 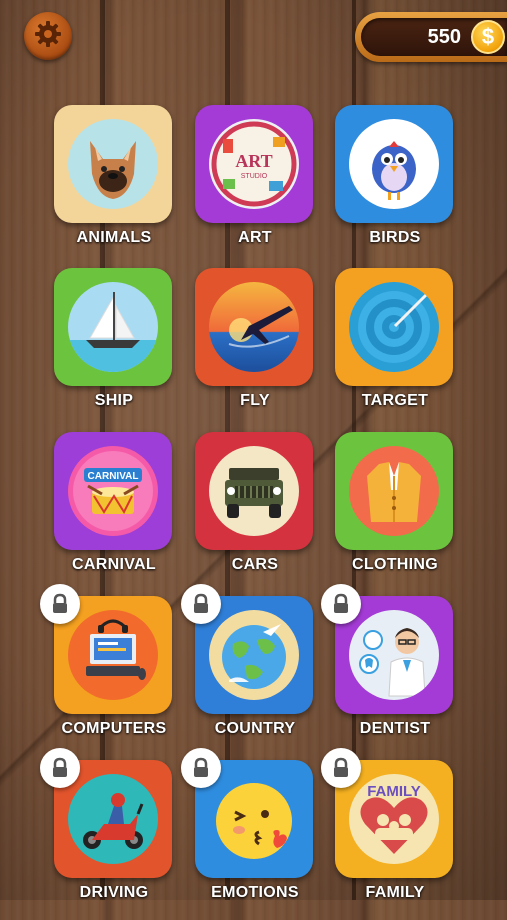 I want to click on svg-text: CARNIVAL, so click(x=113, y=476).